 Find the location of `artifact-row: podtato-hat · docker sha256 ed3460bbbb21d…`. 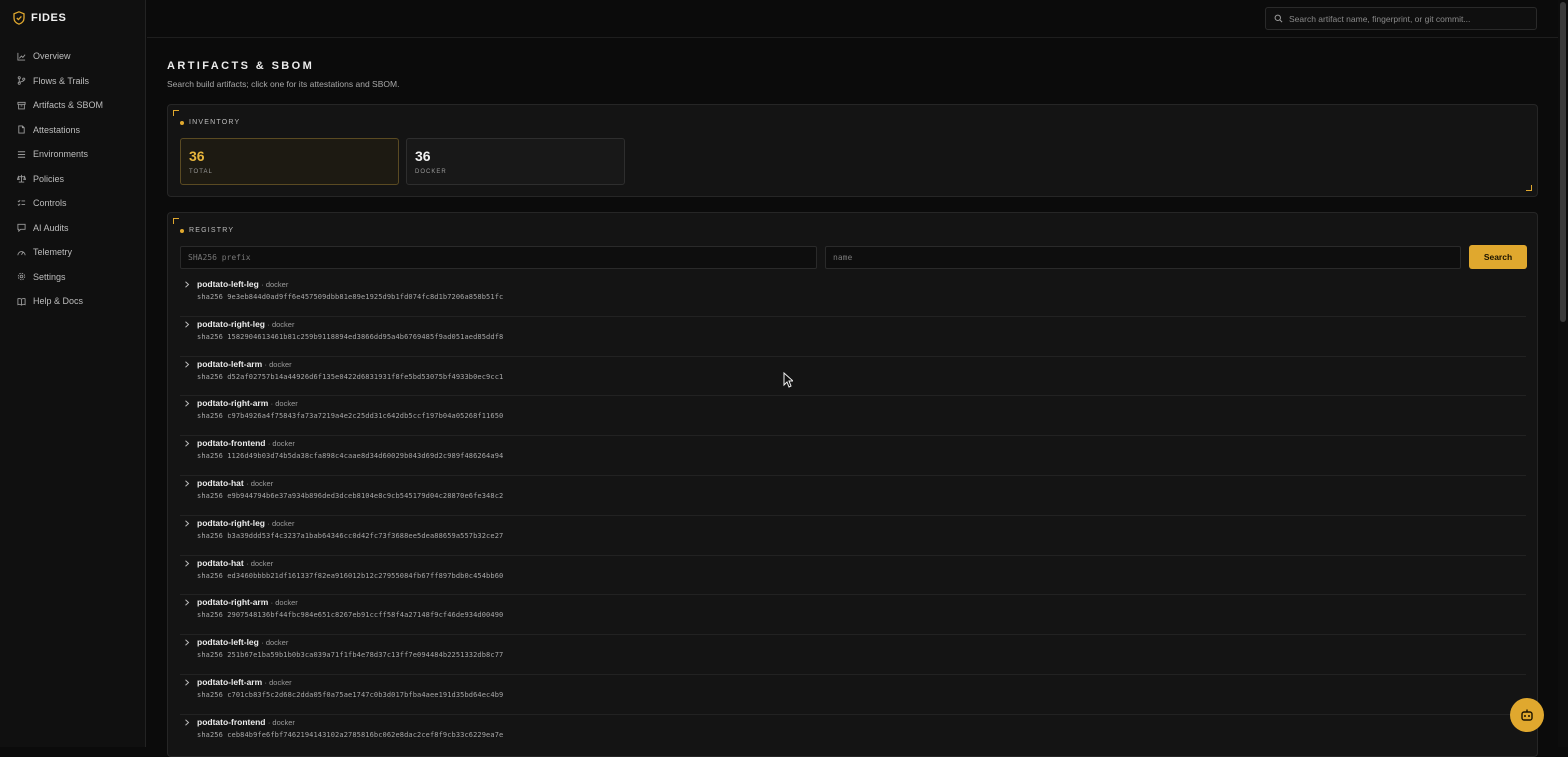

artifact-row: podtato-hat · docker sha256 ed3460bbbb21d… is located at coordinates (853, 576).